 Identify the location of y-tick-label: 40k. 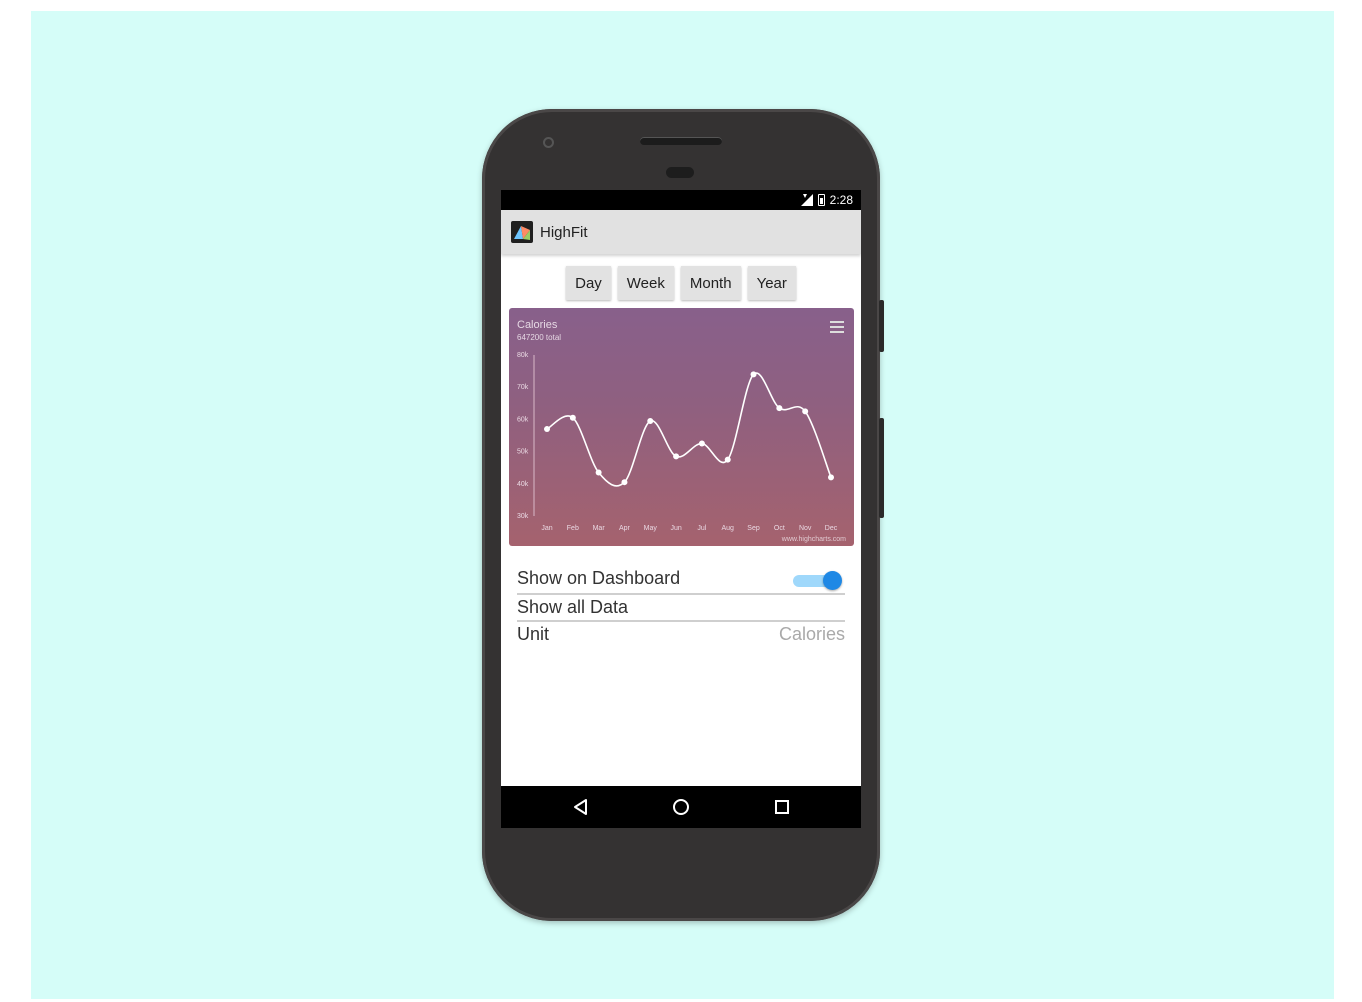
(523, 484).